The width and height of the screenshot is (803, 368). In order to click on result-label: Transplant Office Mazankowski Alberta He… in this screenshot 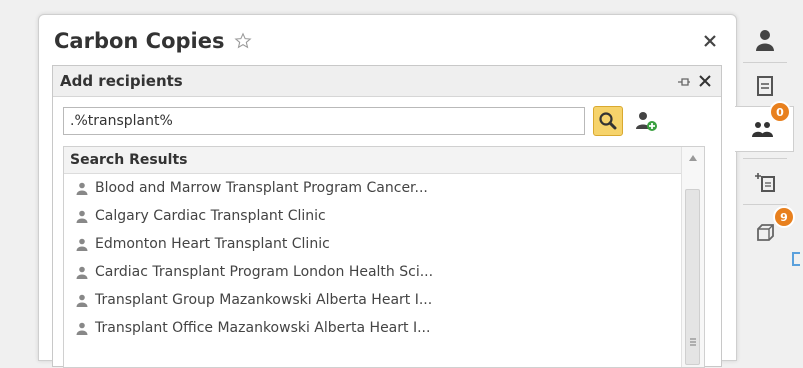, I will do `click(263, 328)`.